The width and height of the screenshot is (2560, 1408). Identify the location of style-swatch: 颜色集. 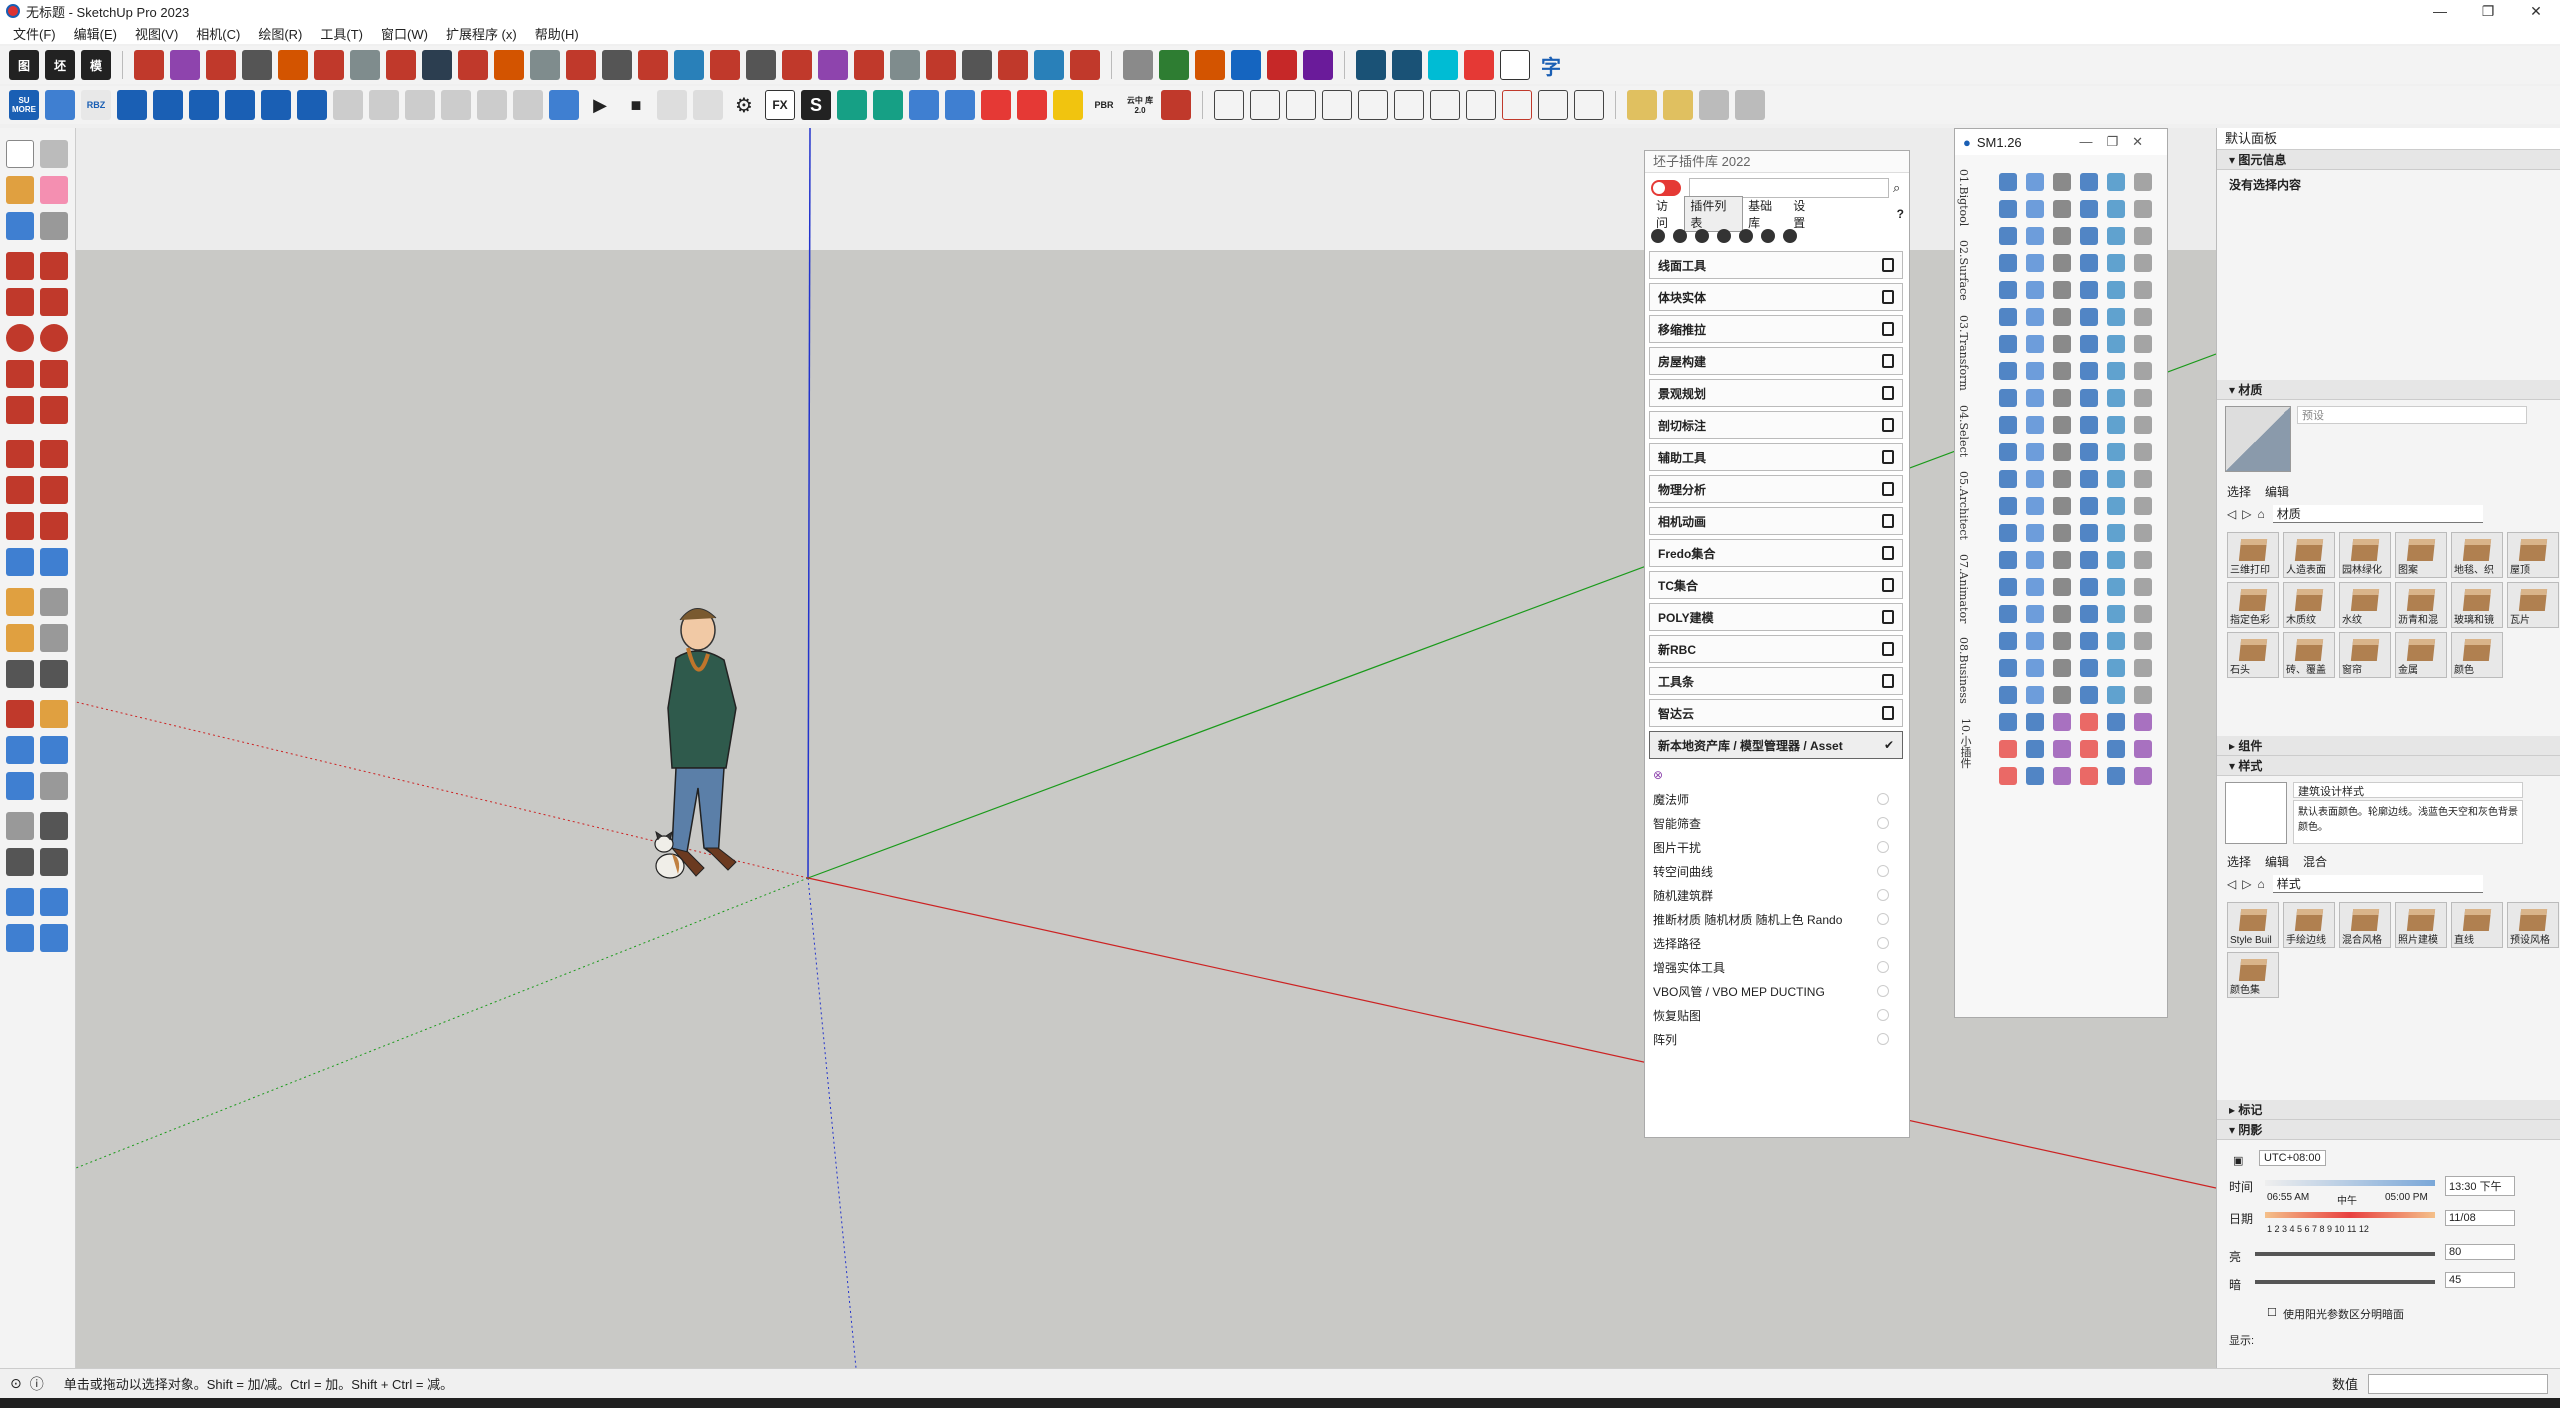
(2253, 975).